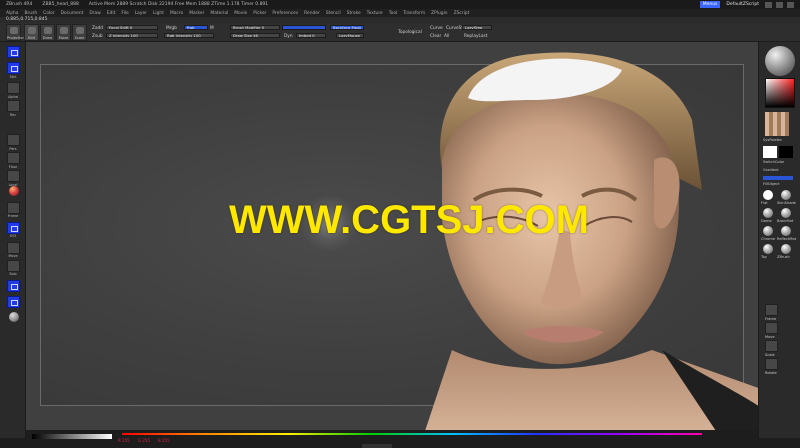 The width and height of the screenshot is (800, 448). What do you see at coordinates (773, 162) in the screenshot?
I see `switchcolor-button: SwitchColor` at bounding box center [773, 162].